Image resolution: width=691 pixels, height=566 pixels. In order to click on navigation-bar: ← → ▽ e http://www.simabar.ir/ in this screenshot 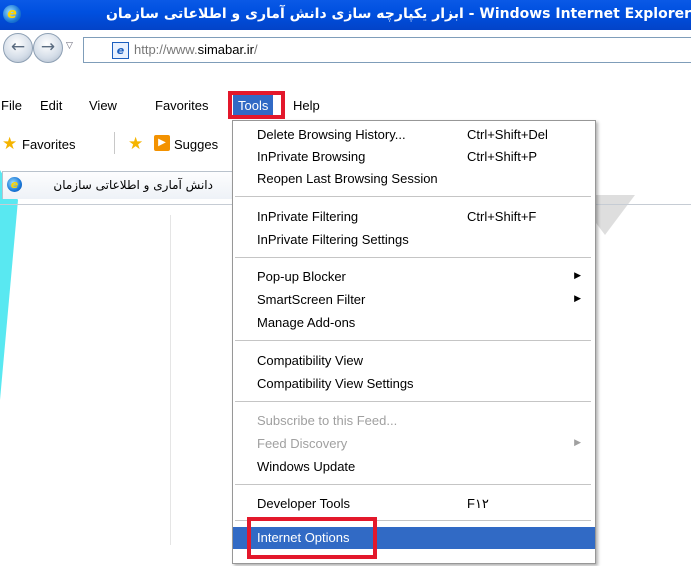, I will do `click(345, 56)`.